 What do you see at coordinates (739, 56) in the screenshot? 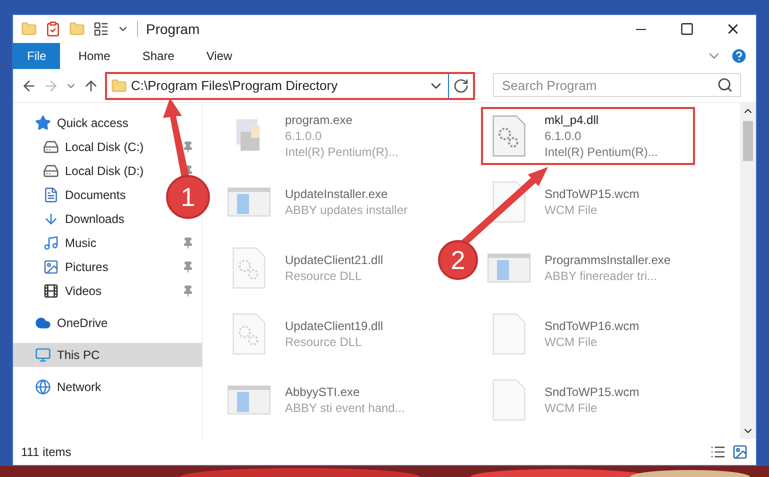
I see `help-icon` at bounding box center [739, 56].